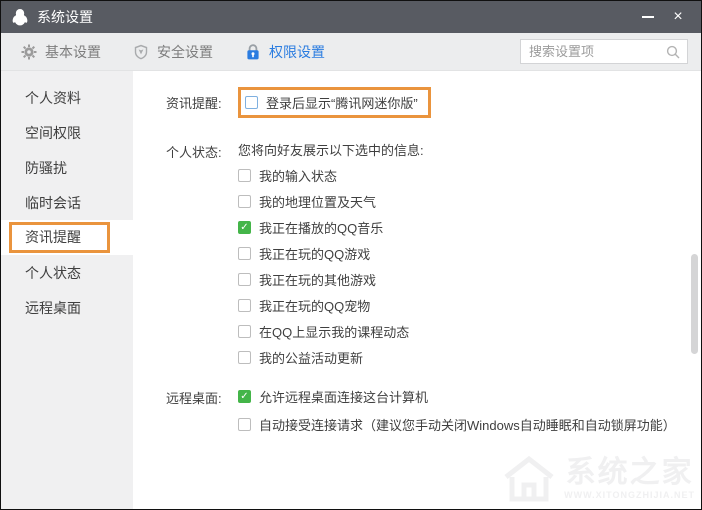 The height and width of the screenshot is (510, 702). Describe the element at coordinates (194, 103) in the screenshot. I see `section-label: 资讯提醒:` at that location.